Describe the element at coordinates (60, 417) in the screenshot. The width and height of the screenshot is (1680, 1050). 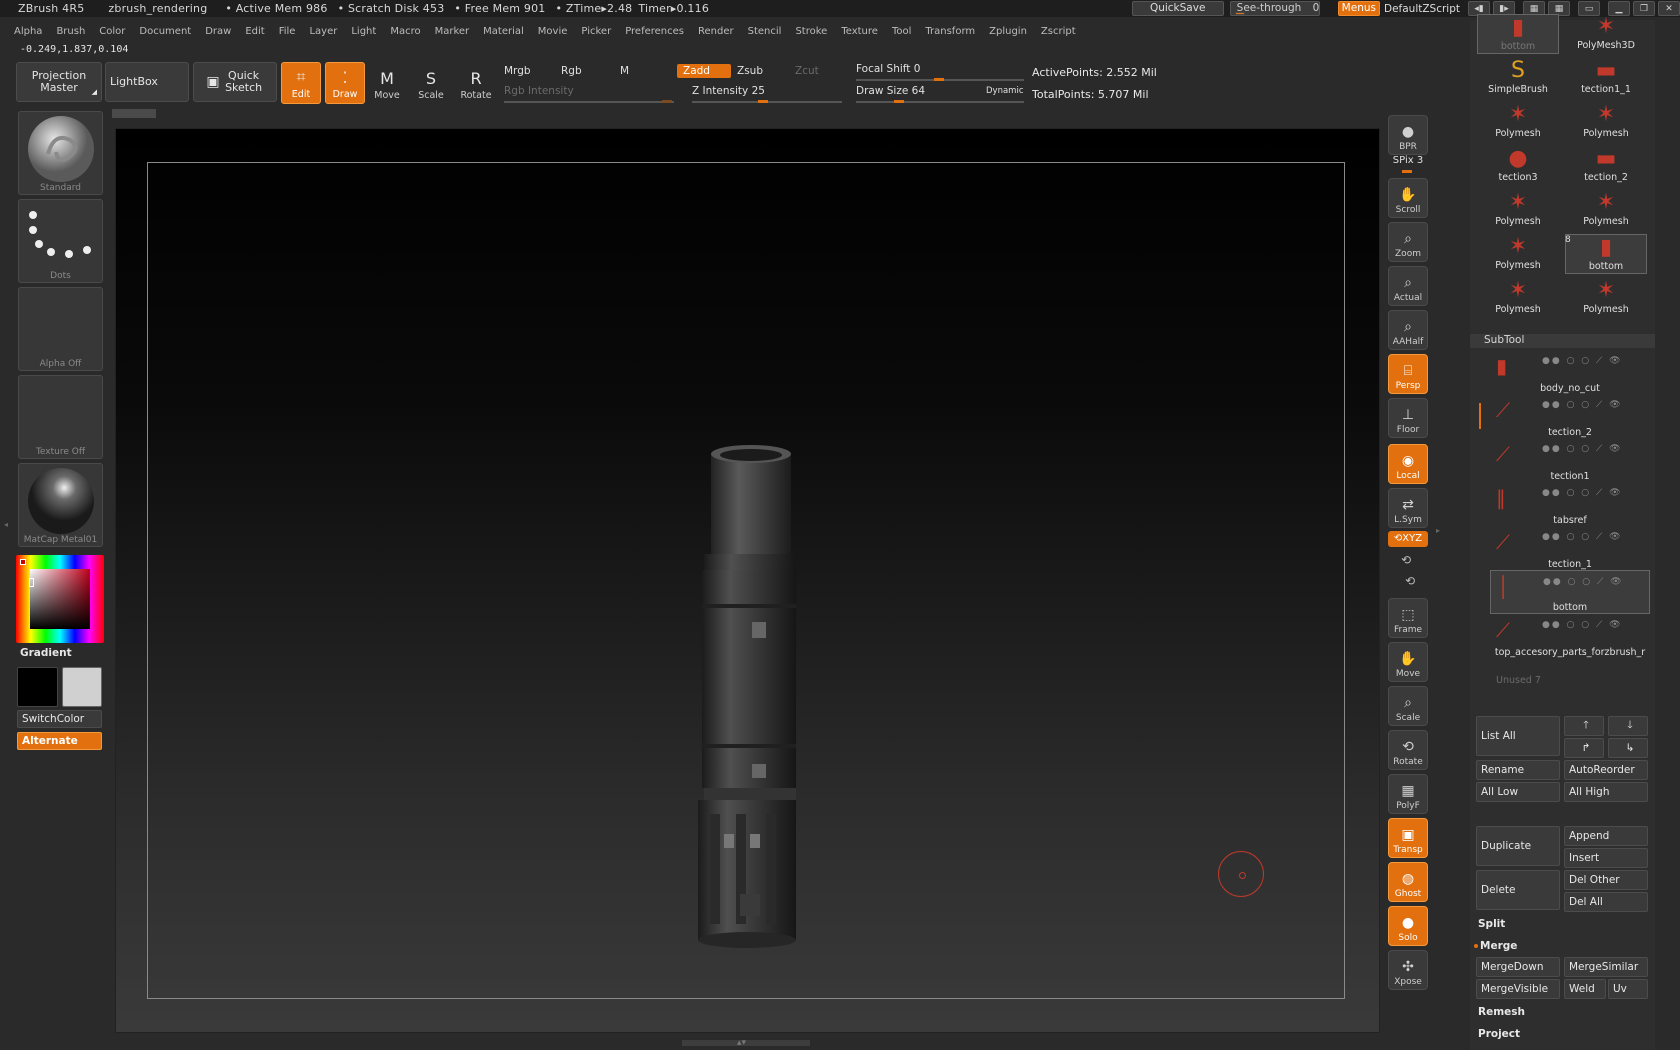
I see `texture-thumbnail: Texture Off` at that location.